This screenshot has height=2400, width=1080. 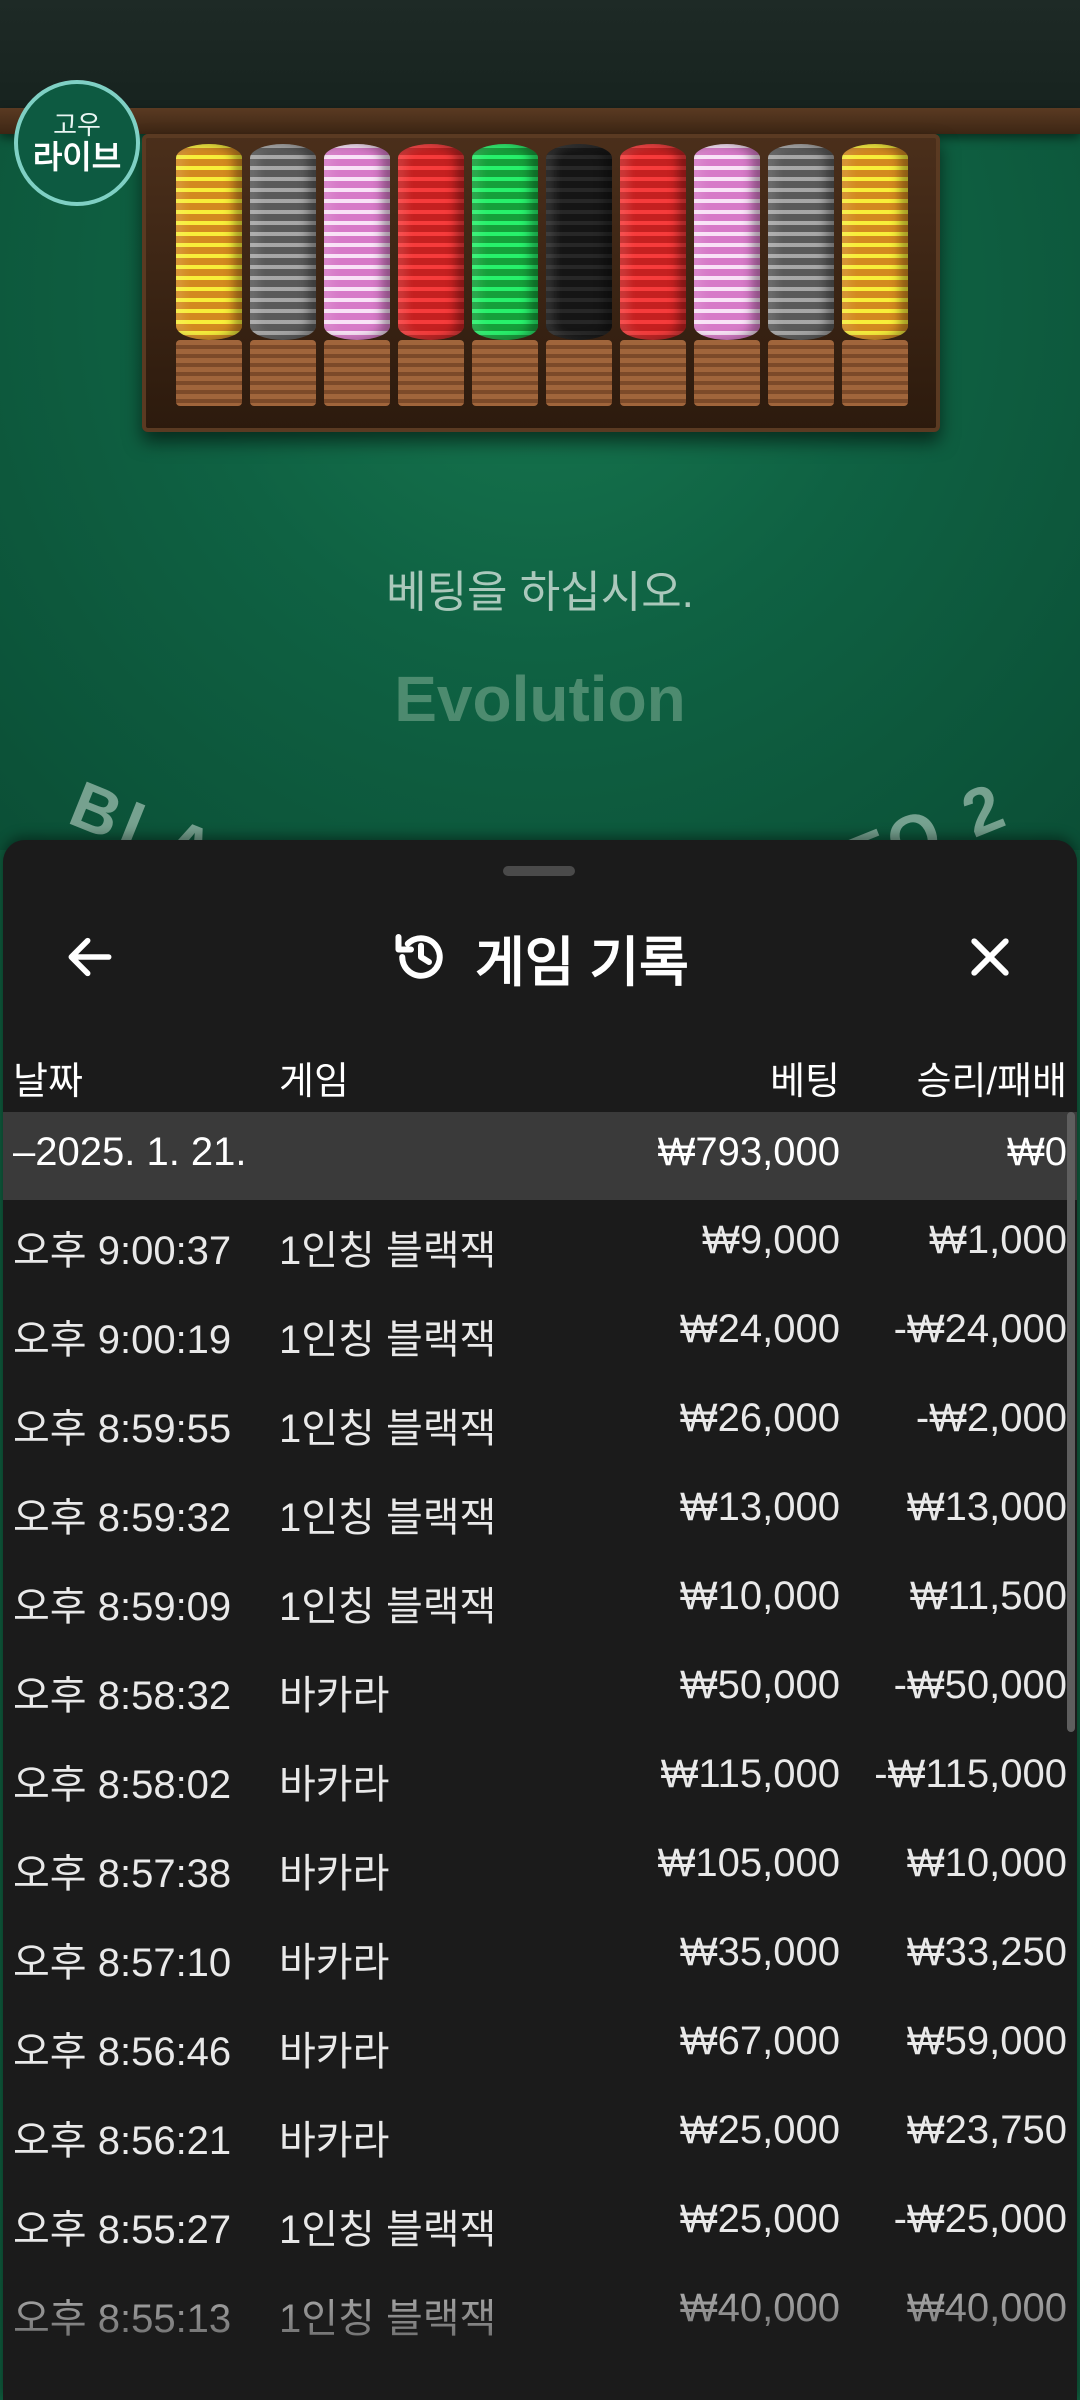 What do you see at coordinates (988, 1596) in the screenshot?
I see `row-result: ₩11,500` at bounding box center [988, 1596].